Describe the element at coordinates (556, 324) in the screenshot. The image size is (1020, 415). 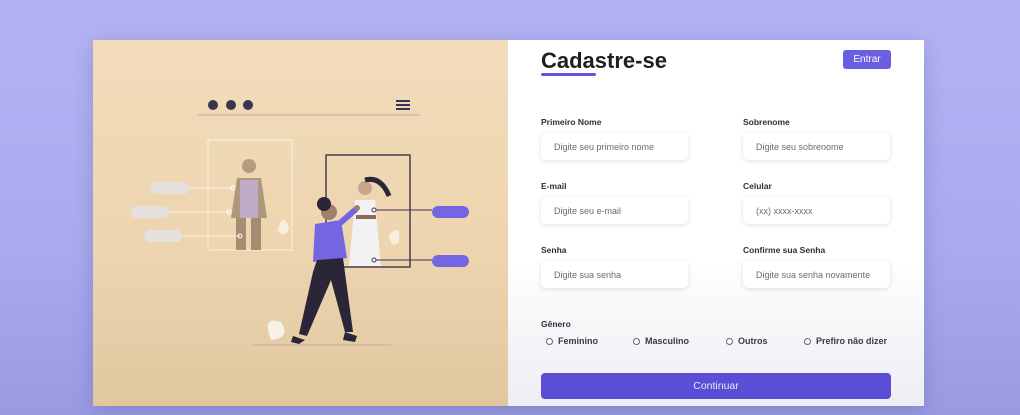
I see `gender-label: Gênero` at that location.